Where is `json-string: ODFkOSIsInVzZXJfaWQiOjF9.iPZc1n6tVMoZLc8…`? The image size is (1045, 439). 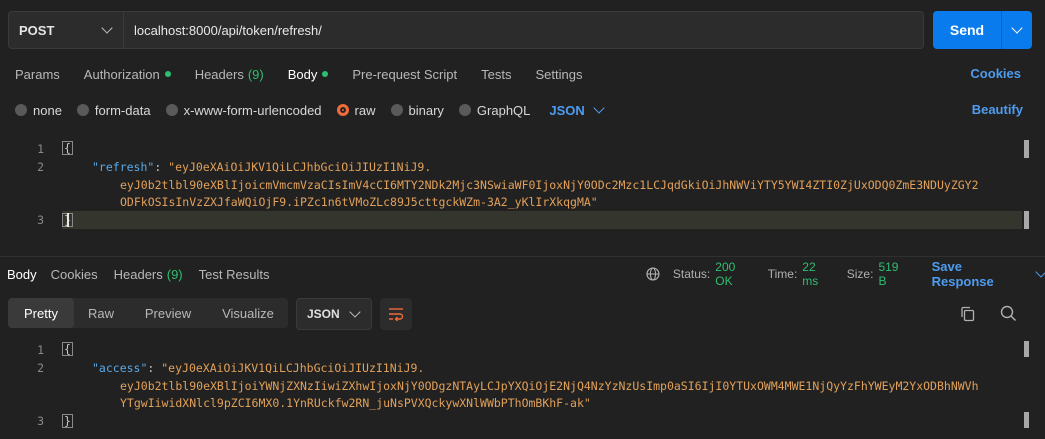
json-string: ODFkOSIsInVzZXJfaWQiOjF9.iPZc1n6tVMoZLc8… is located at coordinates (359, 202).